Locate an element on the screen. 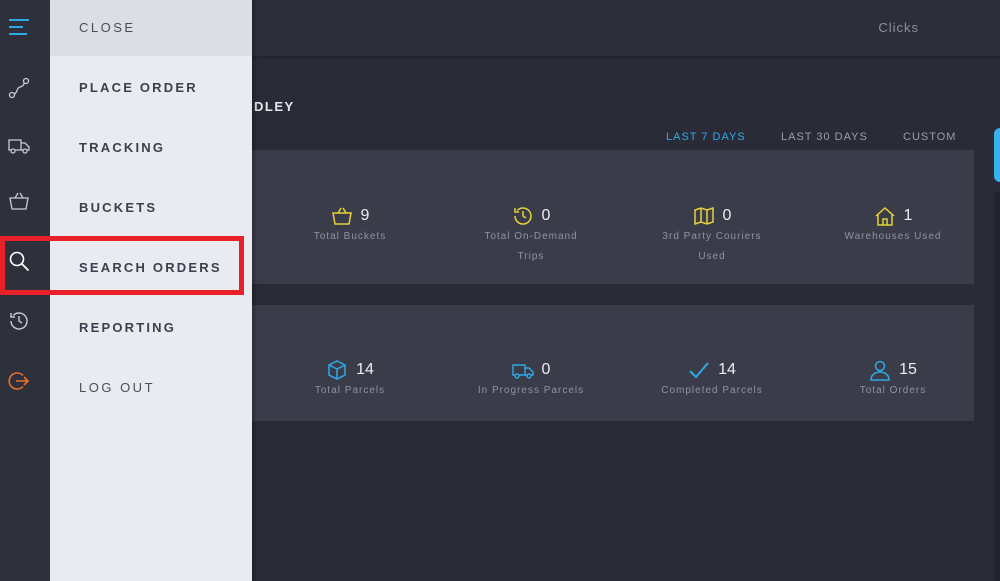  stat-label: Total Buckets is located at coordinates (350, 236).